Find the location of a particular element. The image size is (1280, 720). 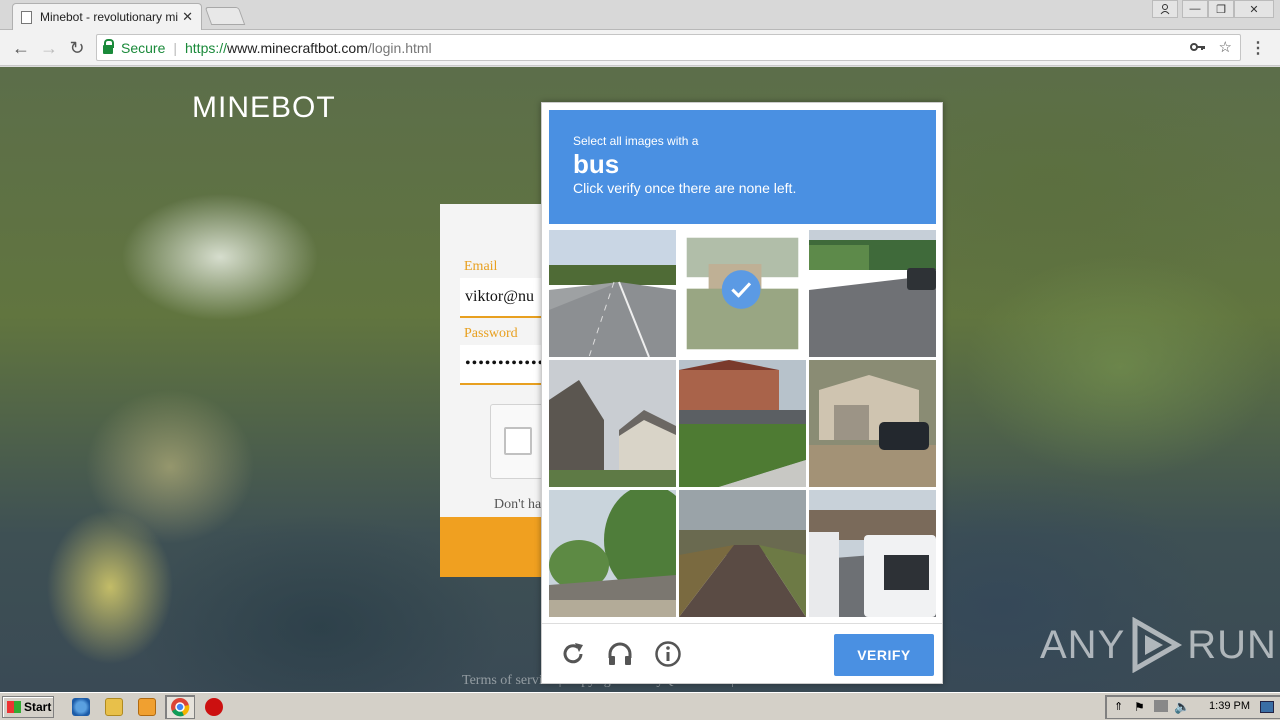

system-tray: ⇑ ⚑ 🔈 is located at coordinates (1192, 707).